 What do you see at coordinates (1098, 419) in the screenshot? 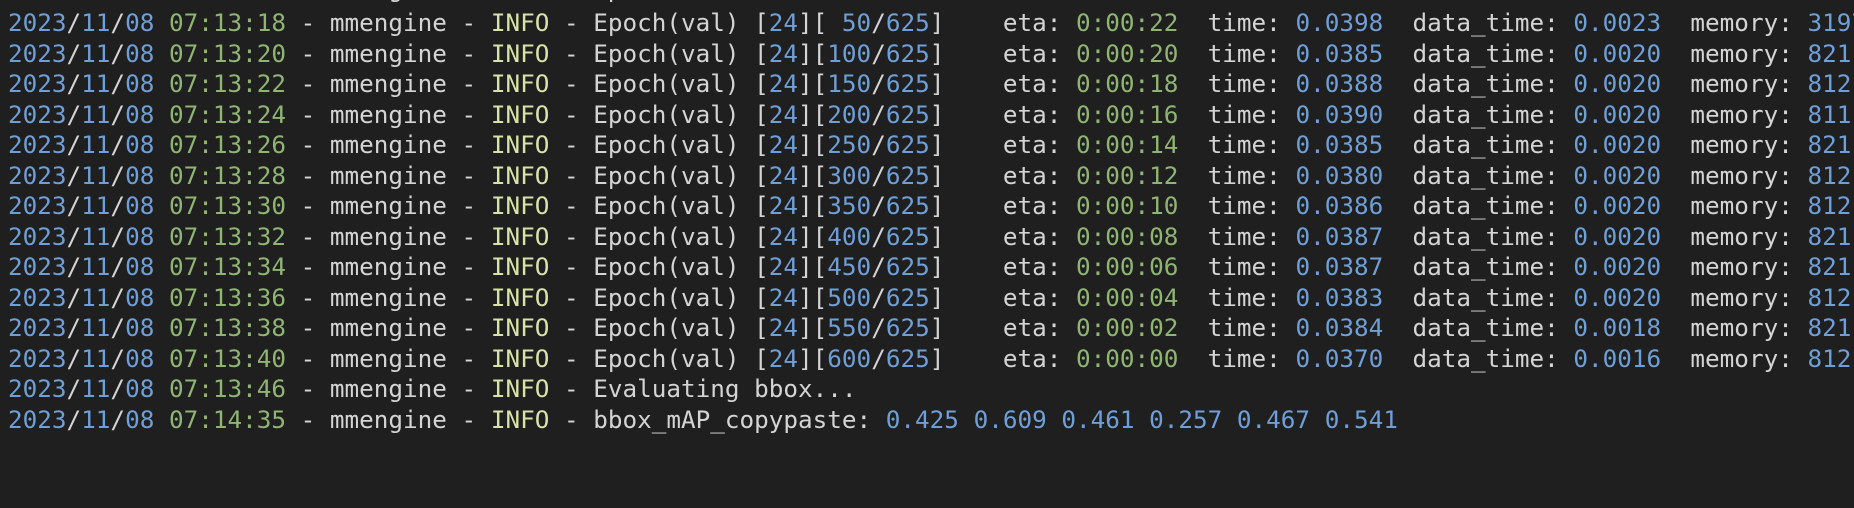
I see `map-value: 0.461` at bounding box center [1098, 419].